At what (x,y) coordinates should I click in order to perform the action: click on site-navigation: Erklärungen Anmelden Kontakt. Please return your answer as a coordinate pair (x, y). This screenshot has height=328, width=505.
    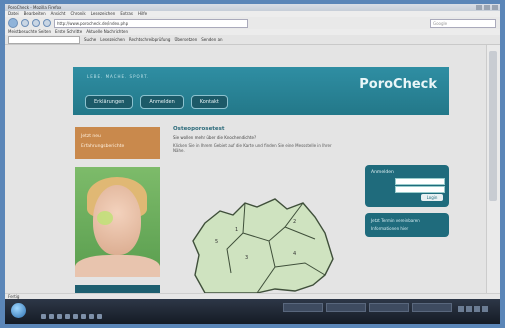
    Looking at the image, I should click on (156, 102).